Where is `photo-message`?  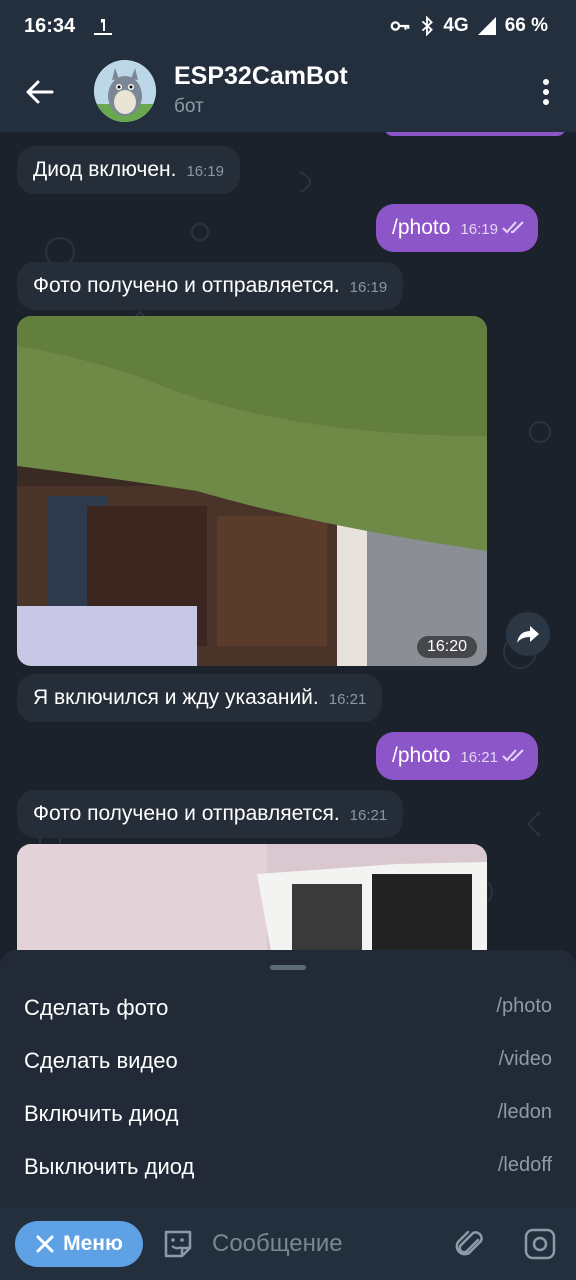
photo-message is located at coordinates (252, 897).